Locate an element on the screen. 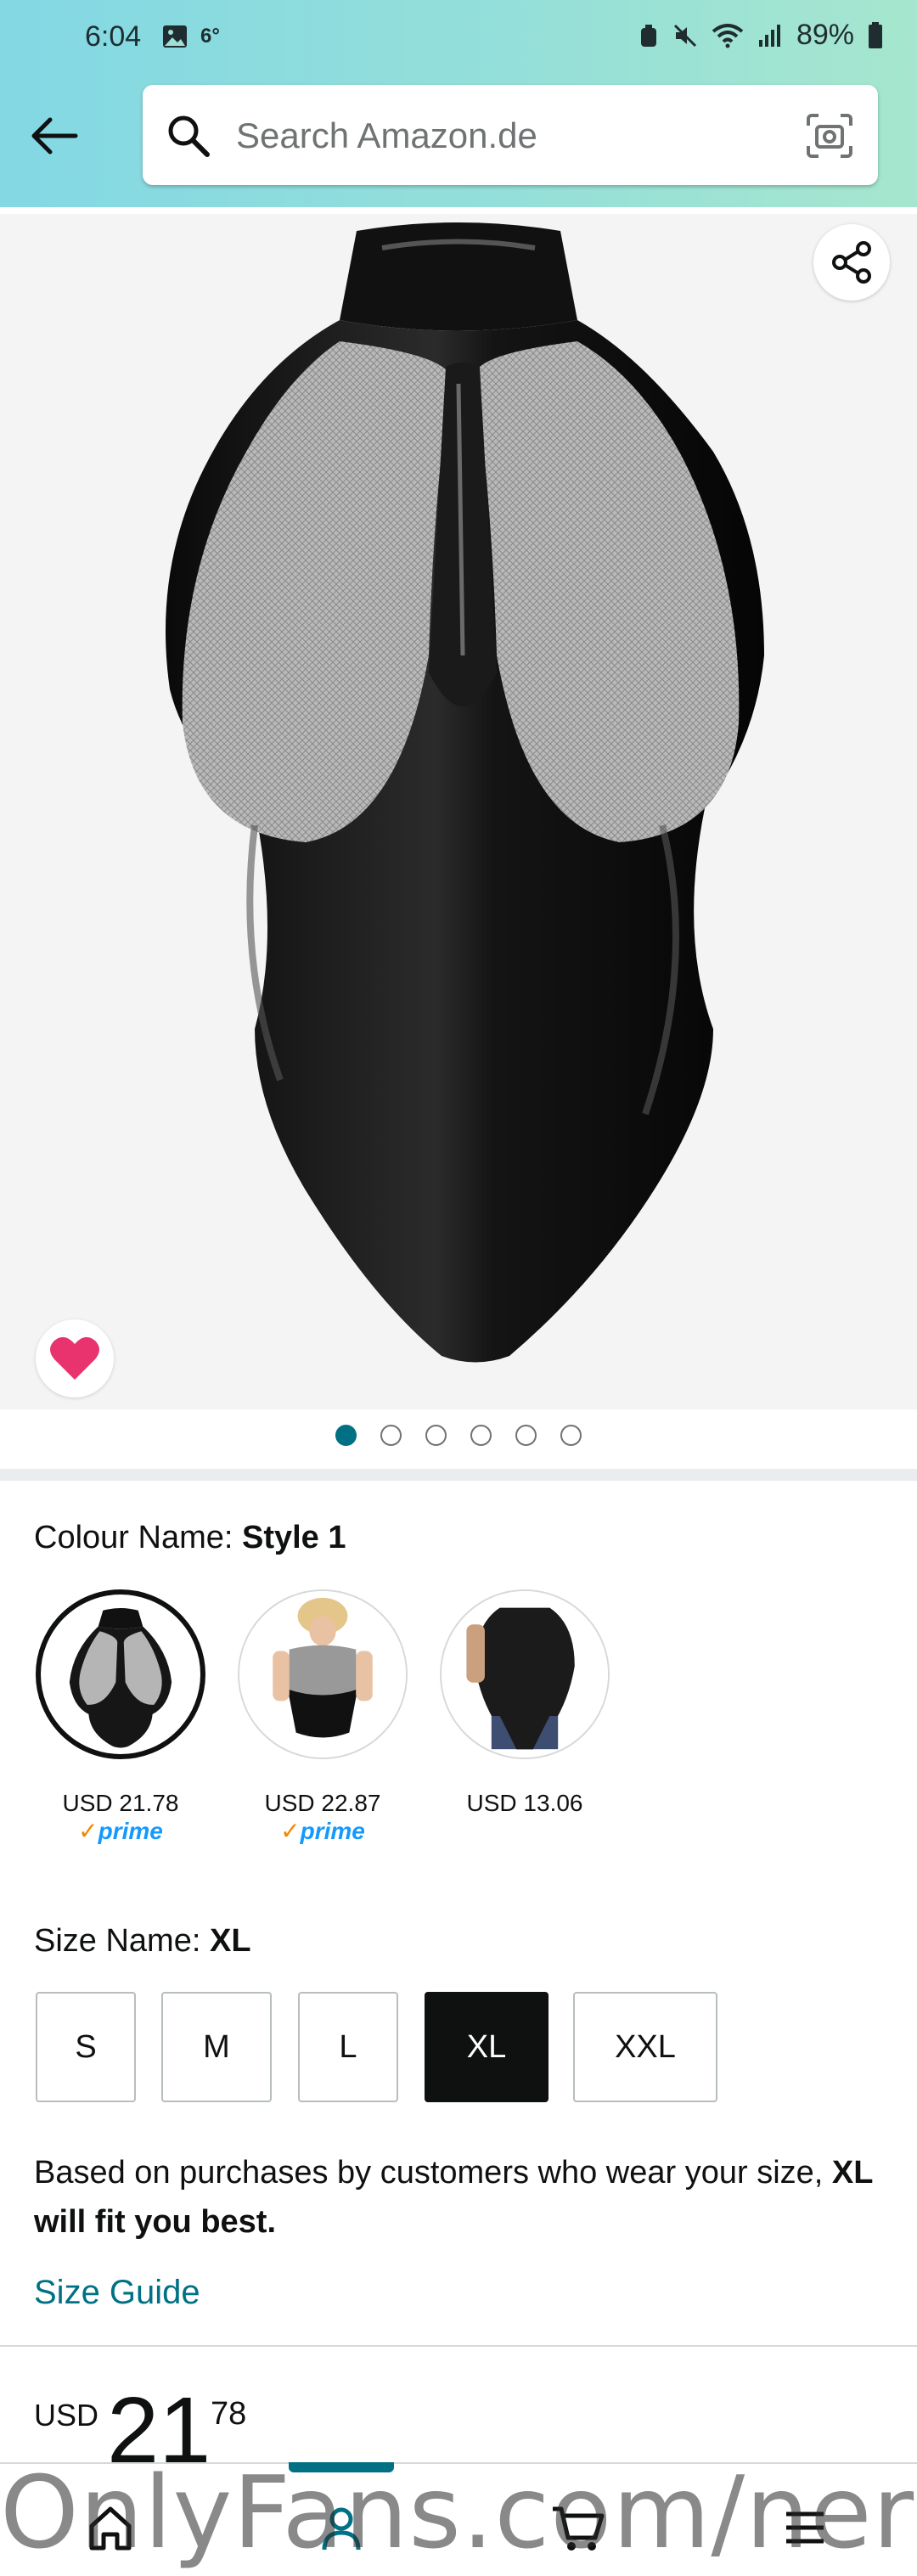 Image resolution: width=917 pixels, height=2576 pixels. colour-heading: Colour Name: Style 1 is located at coordinates (190, 1538).